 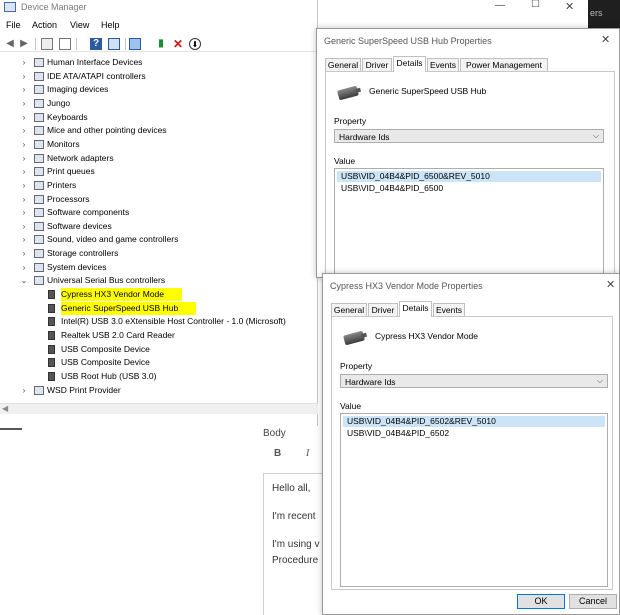 What do you see at coordinates (159, 253) in the screenshot?
I see `tree-category: › Storage controllers` at bounding box center [159, 253].